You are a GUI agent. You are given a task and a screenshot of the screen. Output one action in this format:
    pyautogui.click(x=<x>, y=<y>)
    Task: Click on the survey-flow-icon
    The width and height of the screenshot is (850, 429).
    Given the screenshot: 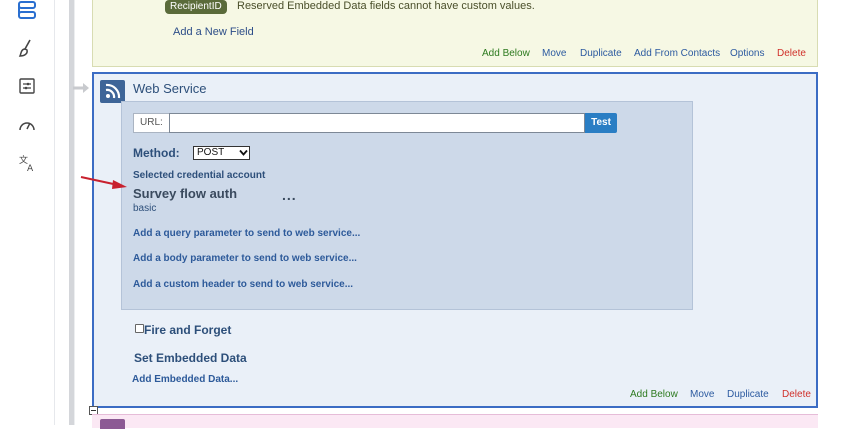 What is the action you would take?
    pyautogui.click(x=27, y=12)
    